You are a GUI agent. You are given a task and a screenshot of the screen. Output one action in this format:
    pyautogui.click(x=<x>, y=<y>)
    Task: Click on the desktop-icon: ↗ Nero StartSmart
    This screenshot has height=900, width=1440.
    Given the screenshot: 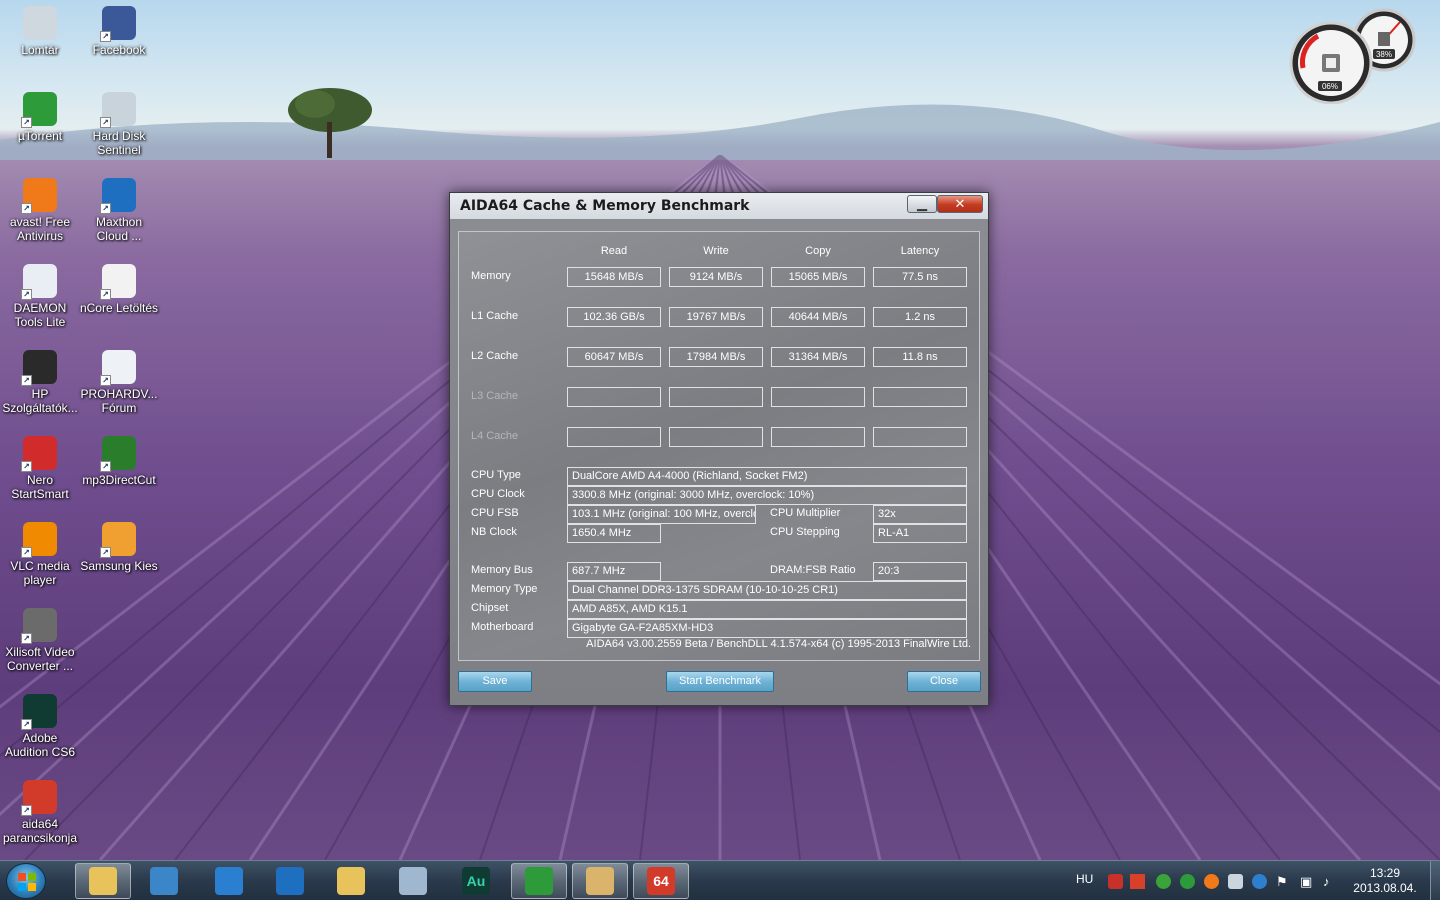 What is the action you would take?
    pyautogui.click(x=40, y=468)
    